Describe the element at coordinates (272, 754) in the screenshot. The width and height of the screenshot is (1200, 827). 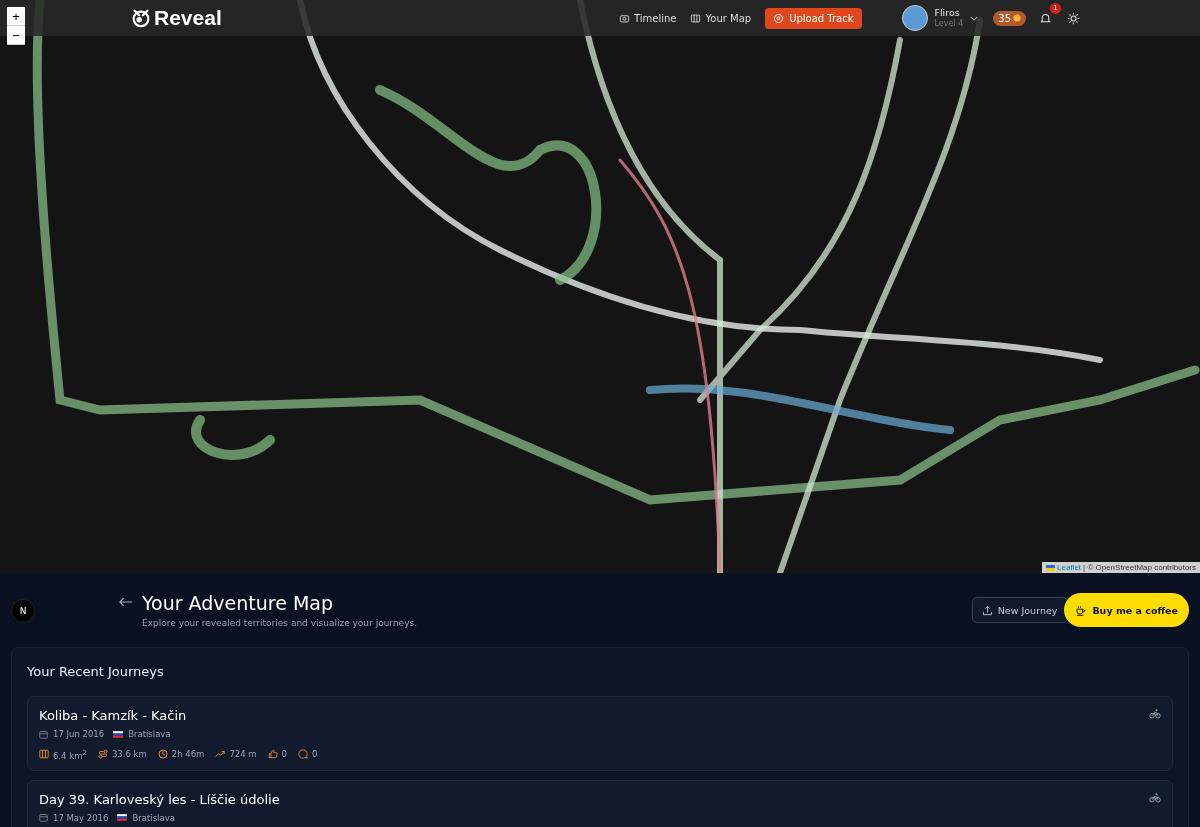
I see `thumbs-up-icon` at that location.